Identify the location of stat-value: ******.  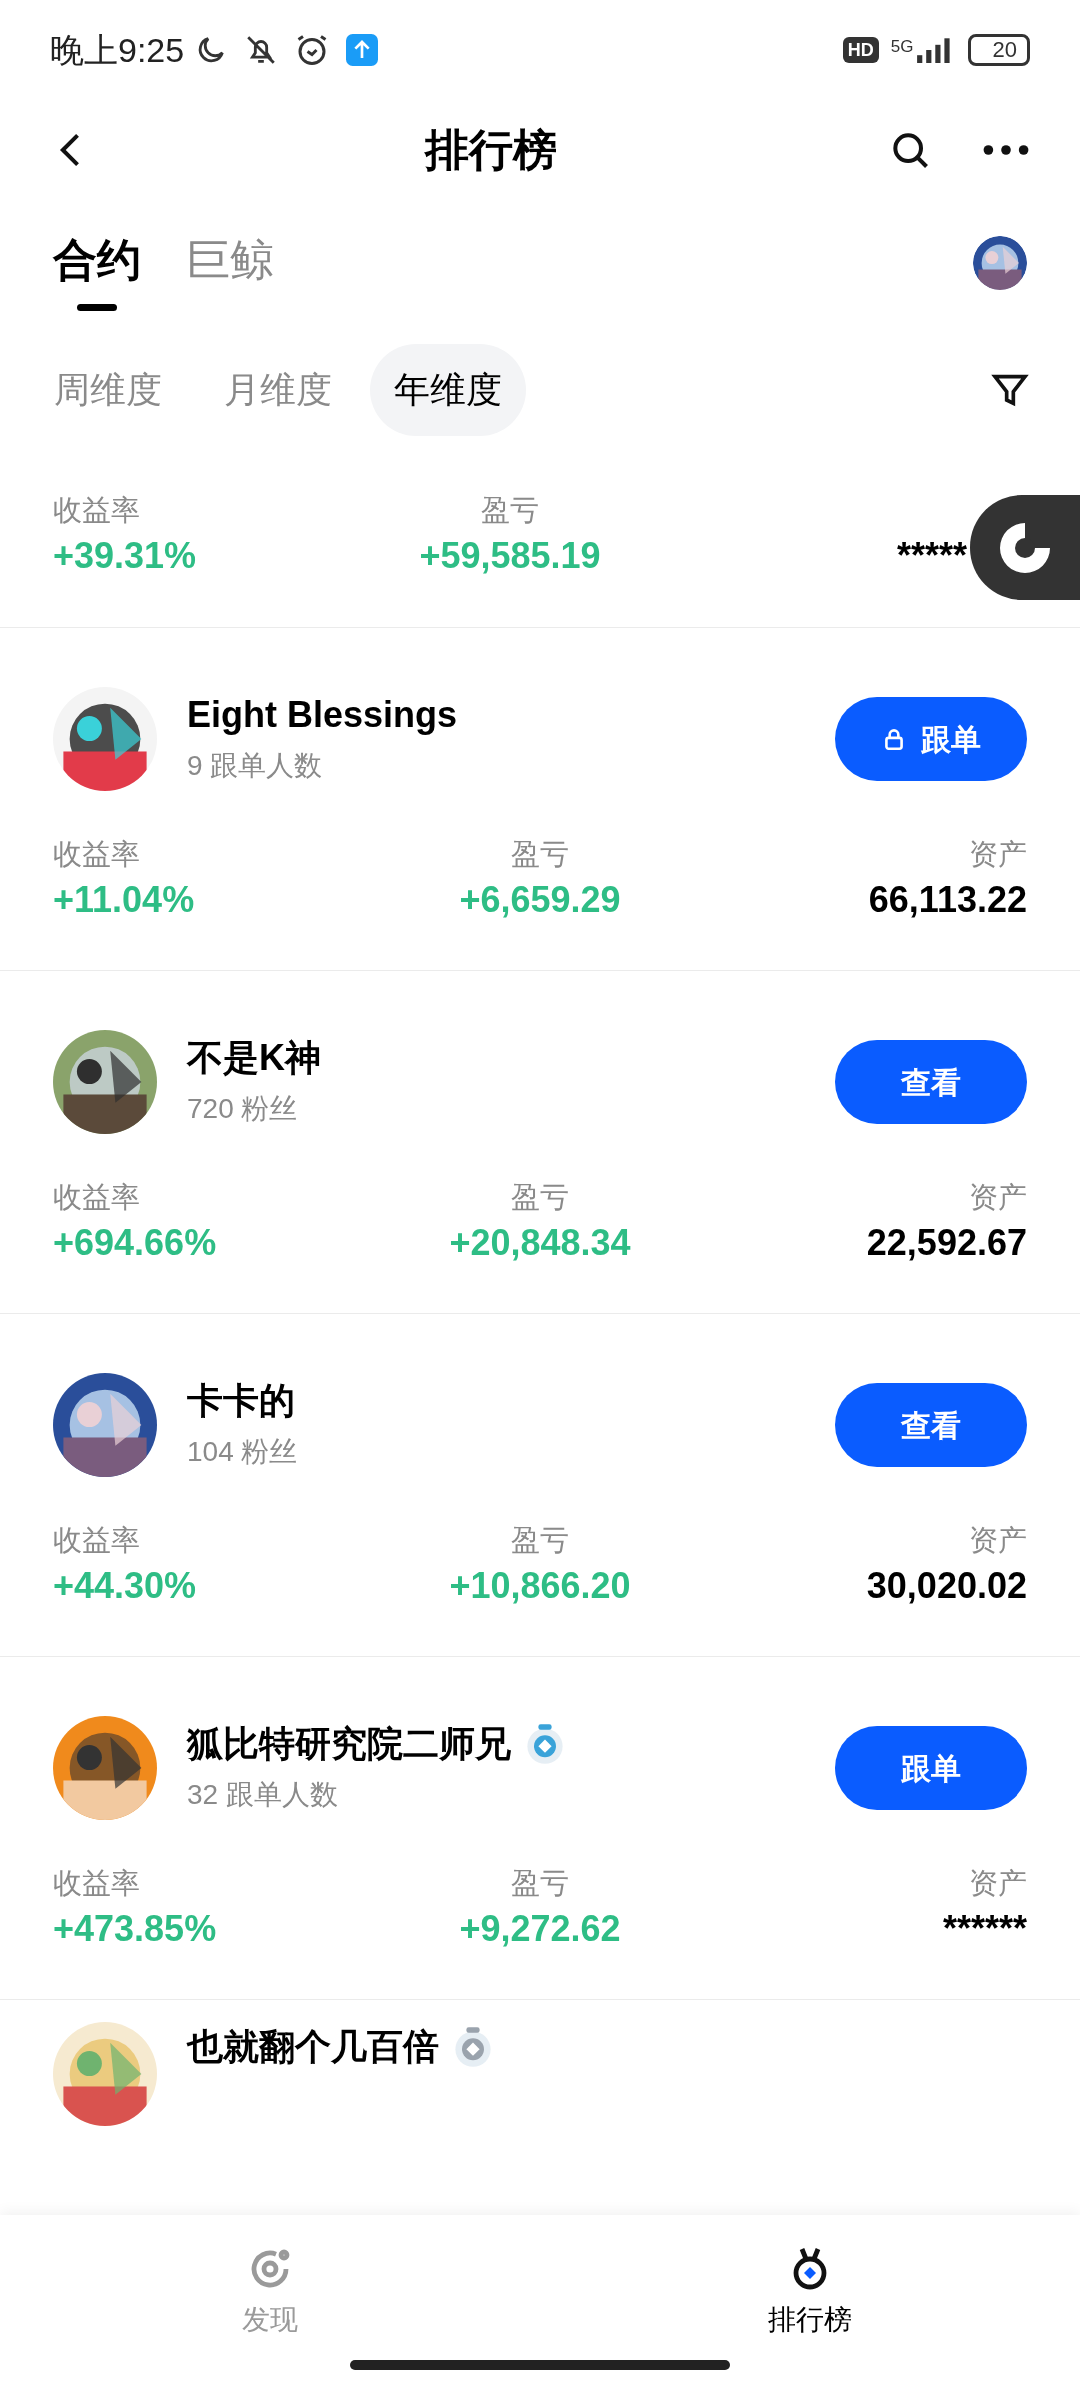
(984, 1929).